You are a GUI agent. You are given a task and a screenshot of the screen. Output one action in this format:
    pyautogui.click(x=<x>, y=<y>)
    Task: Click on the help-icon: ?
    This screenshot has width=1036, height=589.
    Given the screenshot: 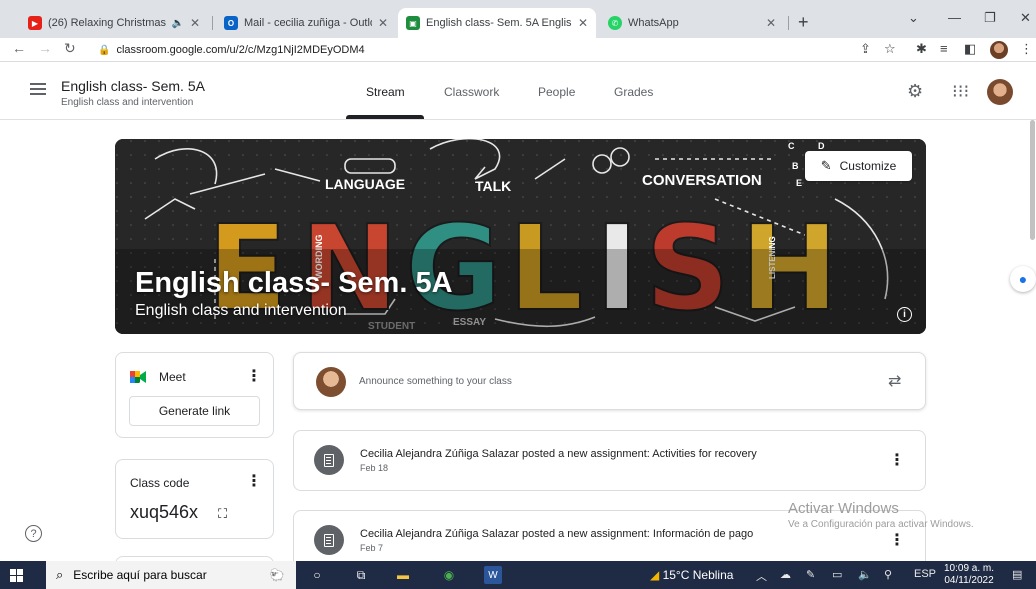 What is the action you would take?
    pyautogui.click(x=33, y=533)
    